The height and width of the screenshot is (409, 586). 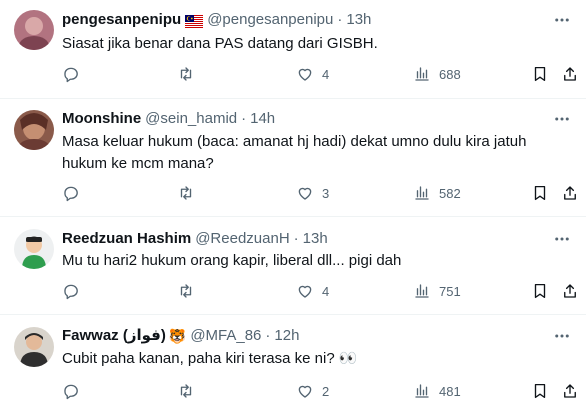 I want to click on like-count: 3, so click(x=326, y=193).